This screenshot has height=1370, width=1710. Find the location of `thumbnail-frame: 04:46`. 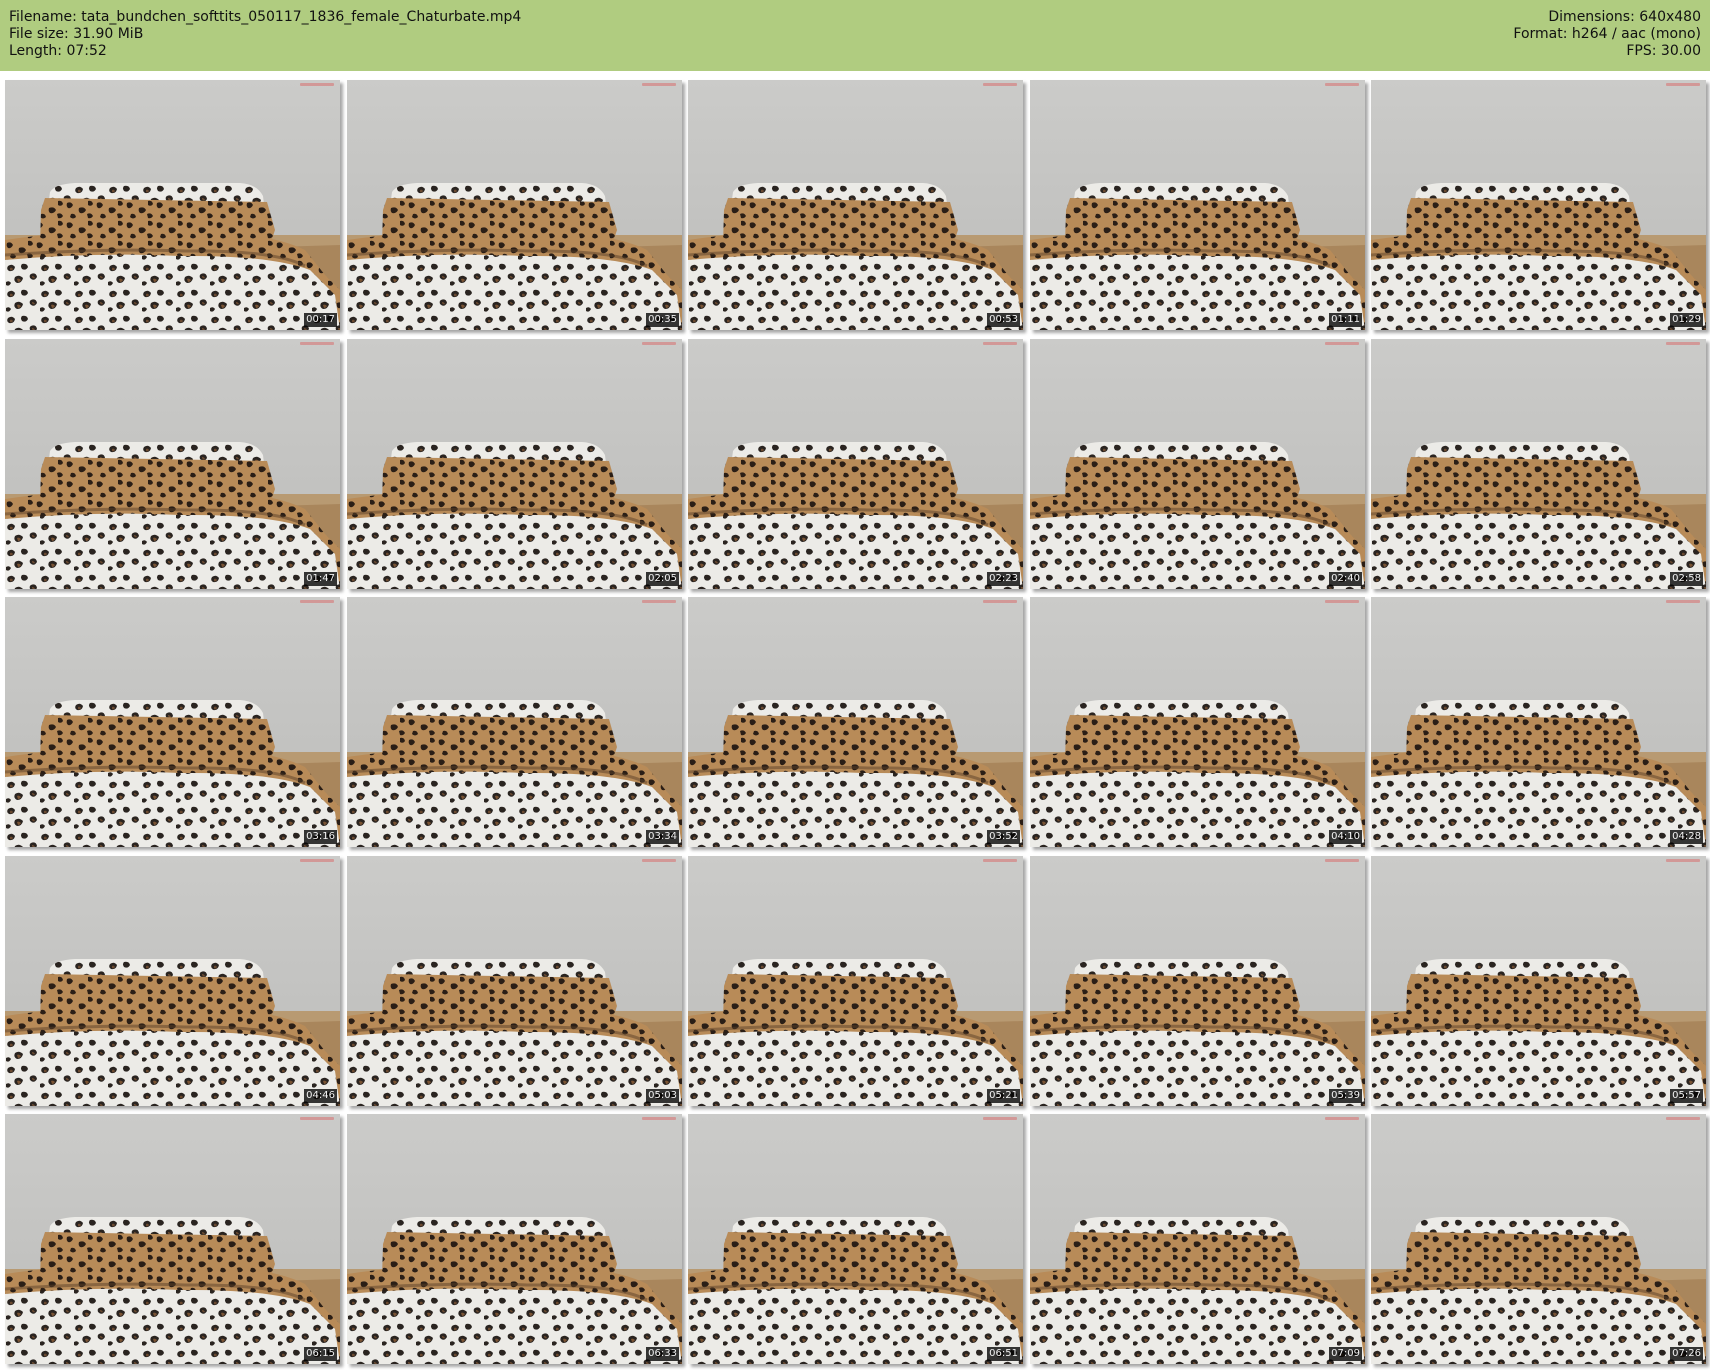

thumbnail-frame: 04:46 is located at coordinates (172, 981).